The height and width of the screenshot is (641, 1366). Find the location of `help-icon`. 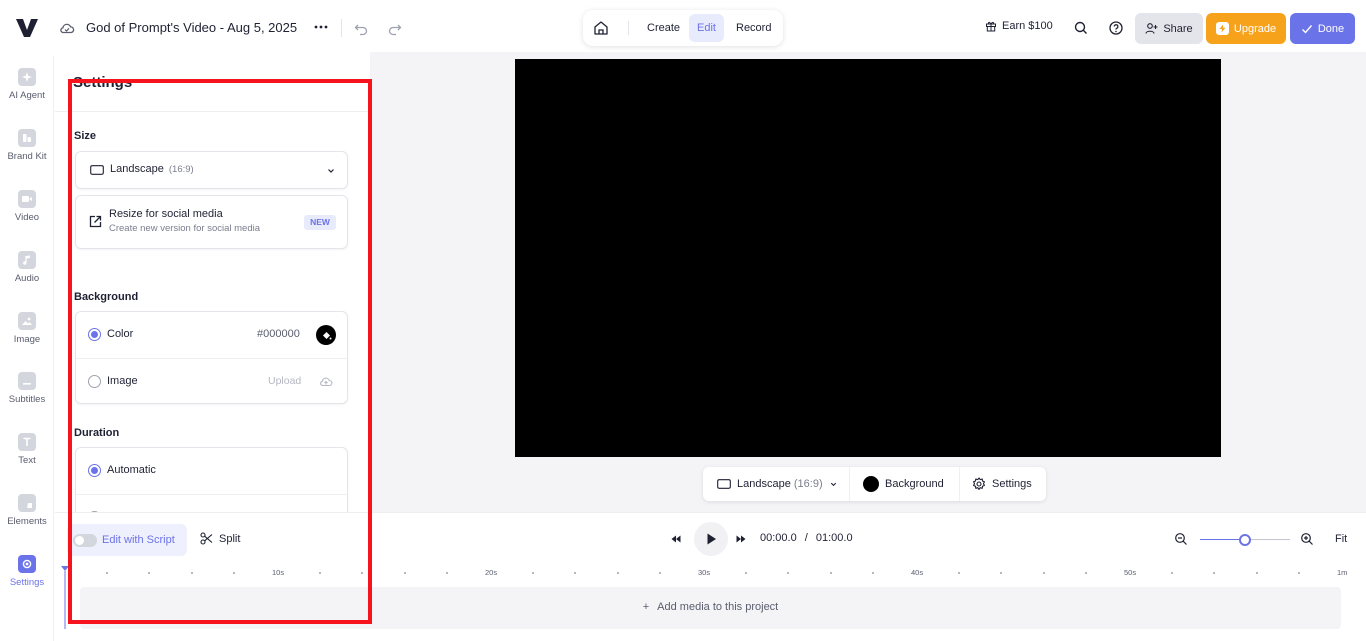

help-icon is located at coordinates (1116, 28).